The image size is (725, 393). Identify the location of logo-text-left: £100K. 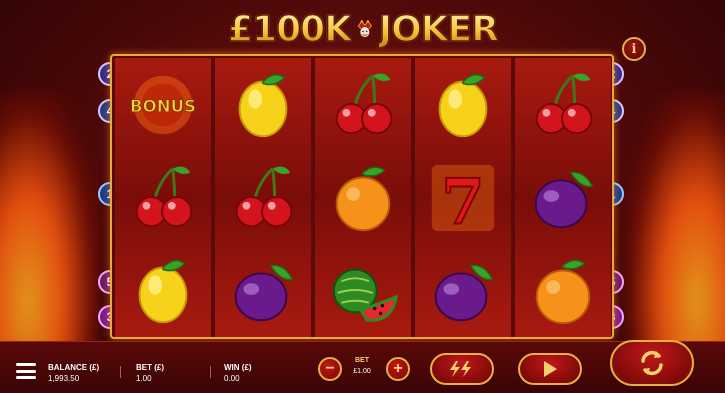
(290, 29).